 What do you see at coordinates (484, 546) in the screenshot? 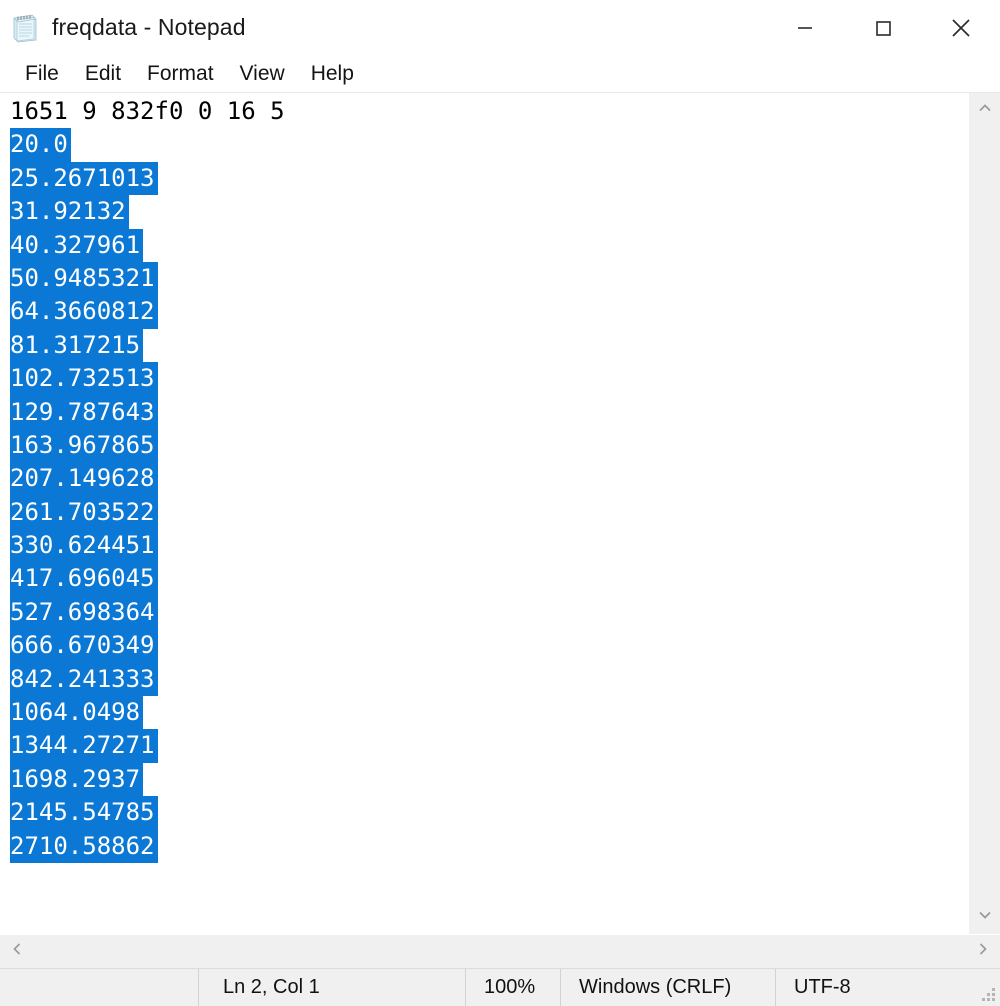
I see `editor-line: 330.624451` at bounding box center [484, 546].